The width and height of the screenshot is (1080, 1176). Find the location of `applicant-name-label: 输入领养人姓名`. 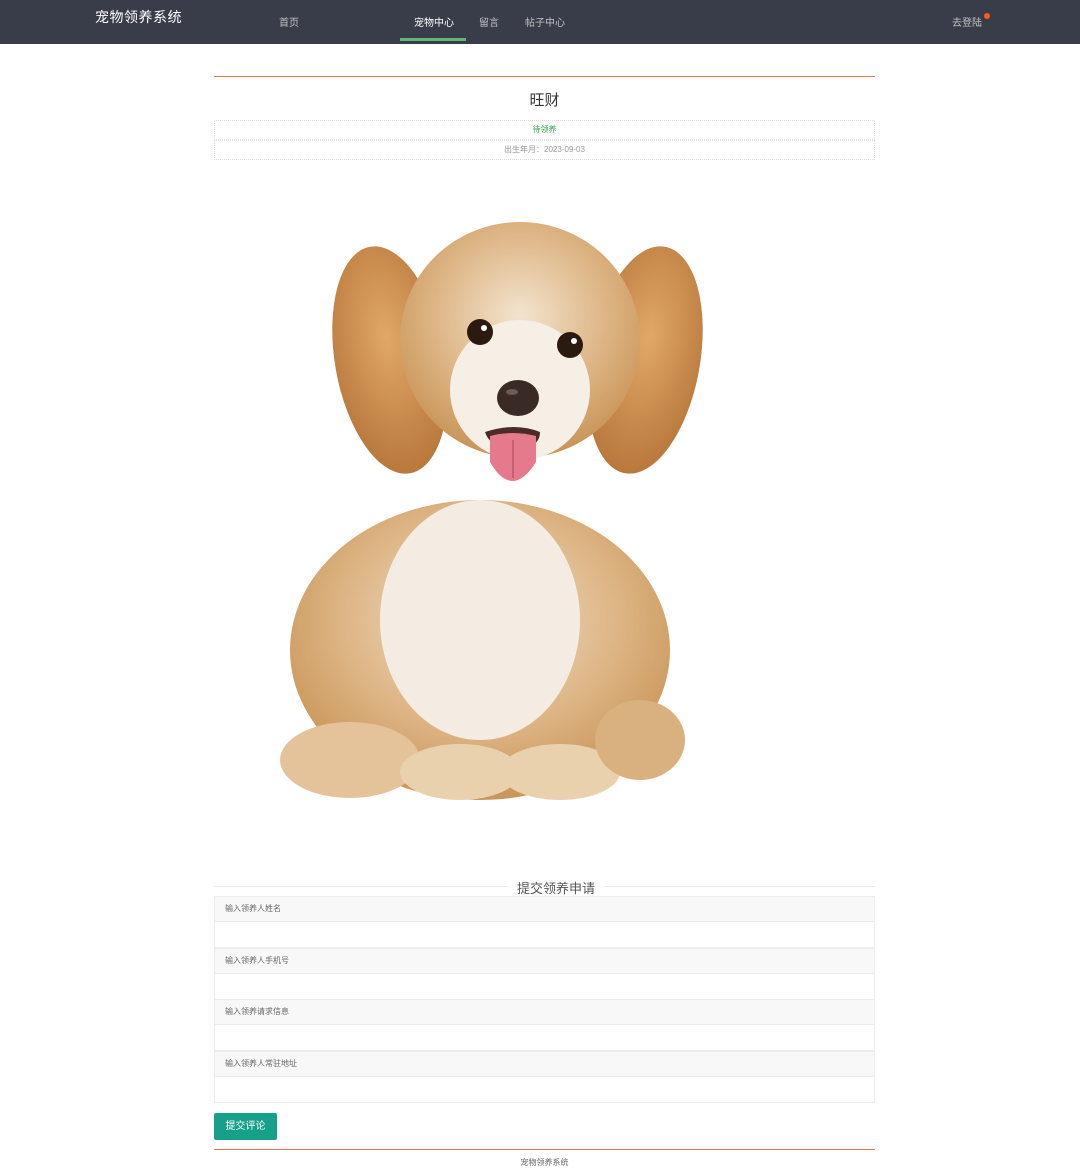

applicant-name-label: 输入领养人姓名 is located at coordinates (544, 909).